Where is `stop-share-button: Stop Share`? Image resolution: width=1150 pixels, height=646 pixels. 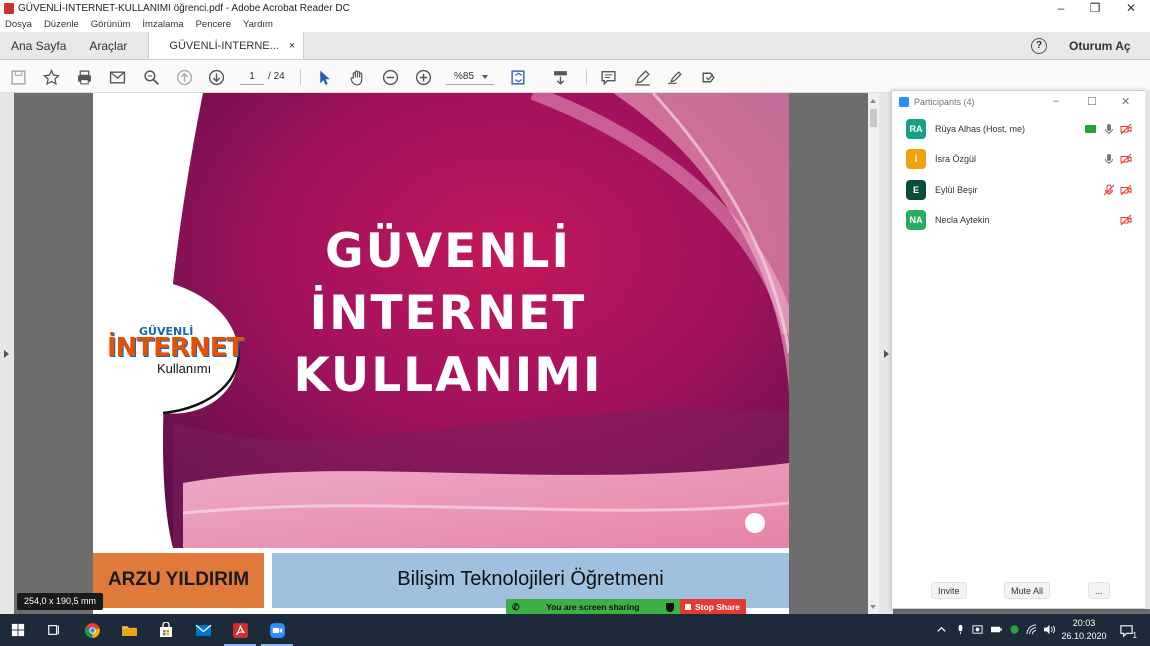
stop-share-button: Stop Share is located at coordinates (713, 607).